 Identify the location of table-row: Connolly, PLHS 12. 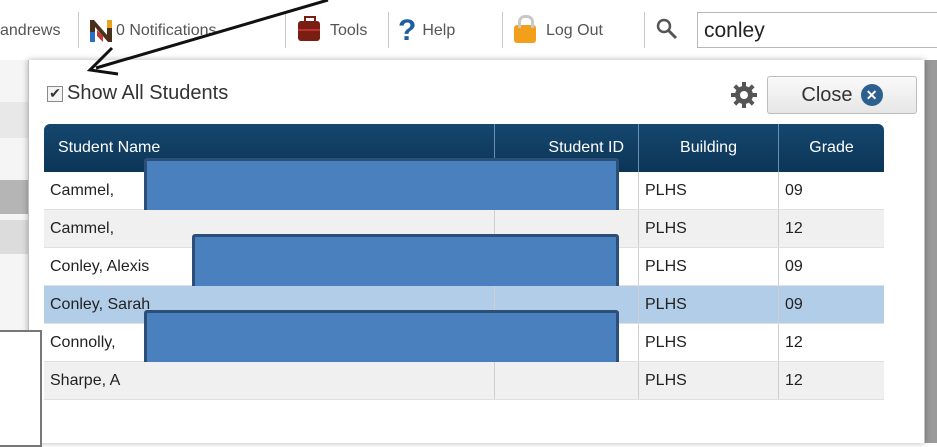
(464, 342).